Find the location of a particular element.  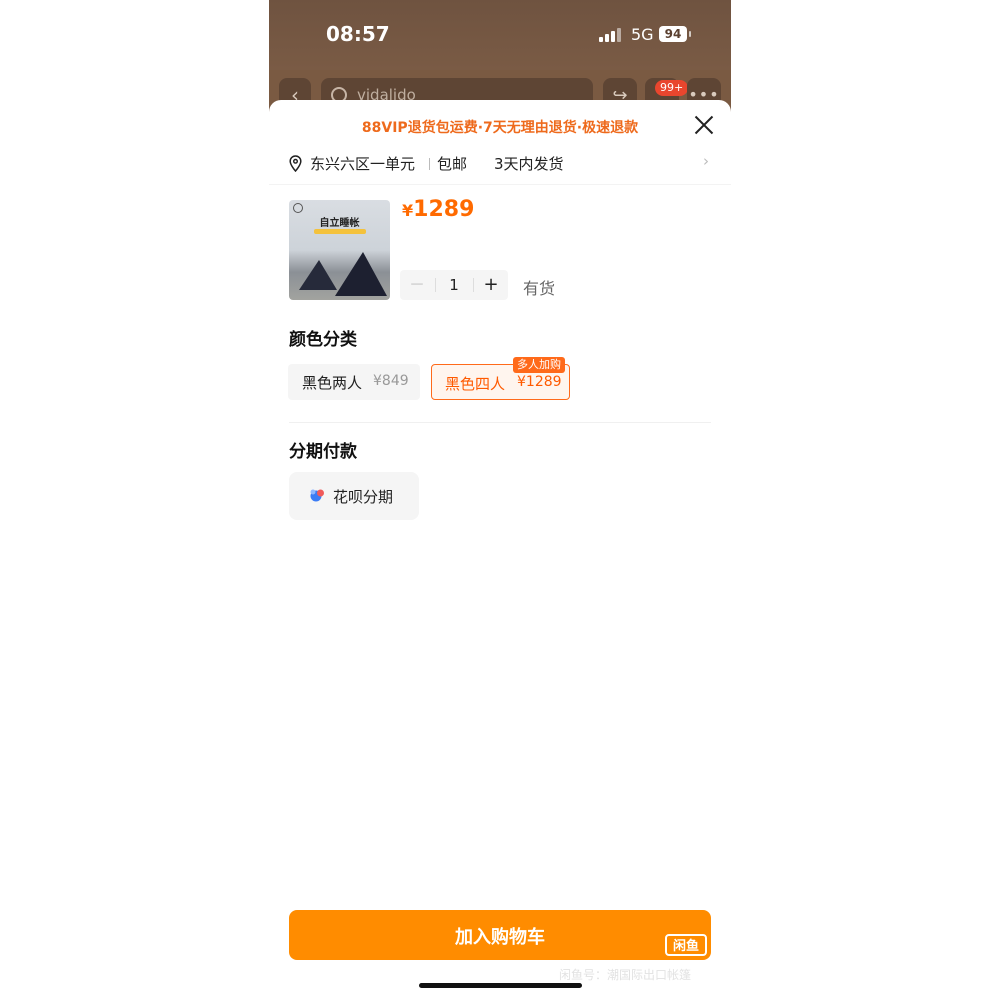

status-time: 08:57 is located at coordinates (358, 34).